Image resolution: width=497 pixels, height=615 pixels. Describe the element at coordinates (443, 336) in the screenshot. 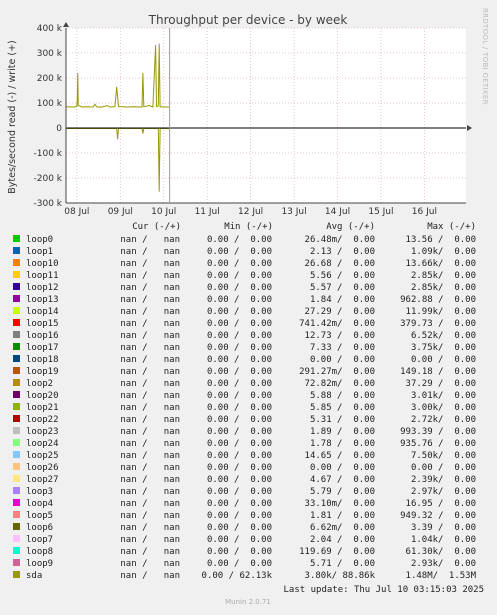

I see `legend-max-loop16: 6.52k/ 0.00` at that location.